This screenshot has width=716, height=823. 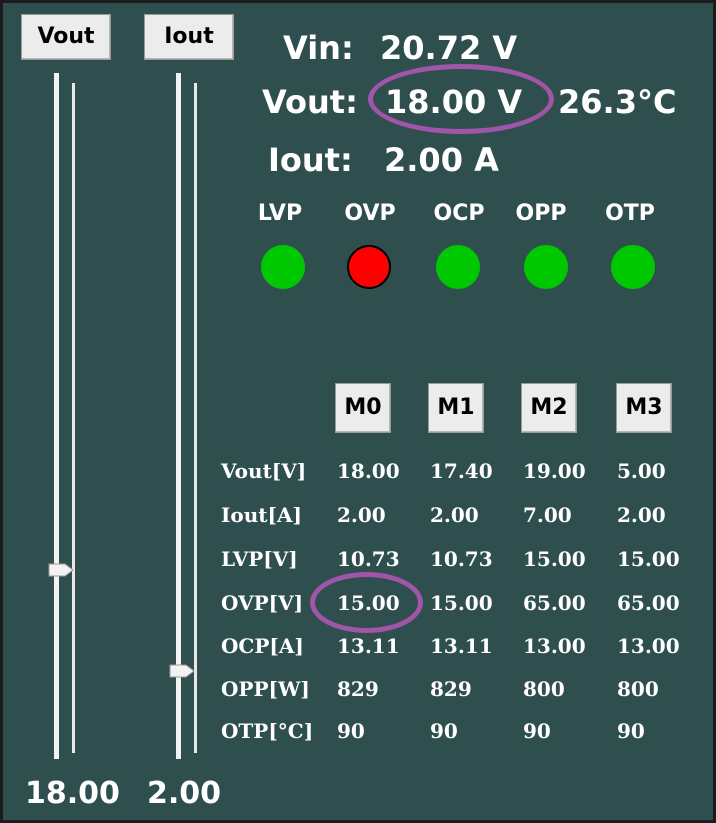 What do you see at coordinates (189, 37) in the screenshot?
I see `iout-button: Iout` at bounding box center [189, 37].